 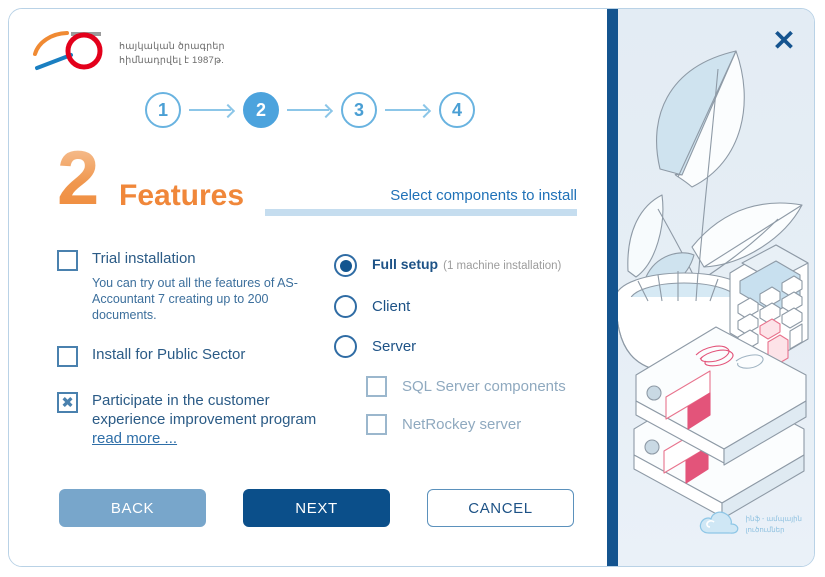 I want to click on cloud-footer-line2: լուծումներ, so click(x=765, y=530).